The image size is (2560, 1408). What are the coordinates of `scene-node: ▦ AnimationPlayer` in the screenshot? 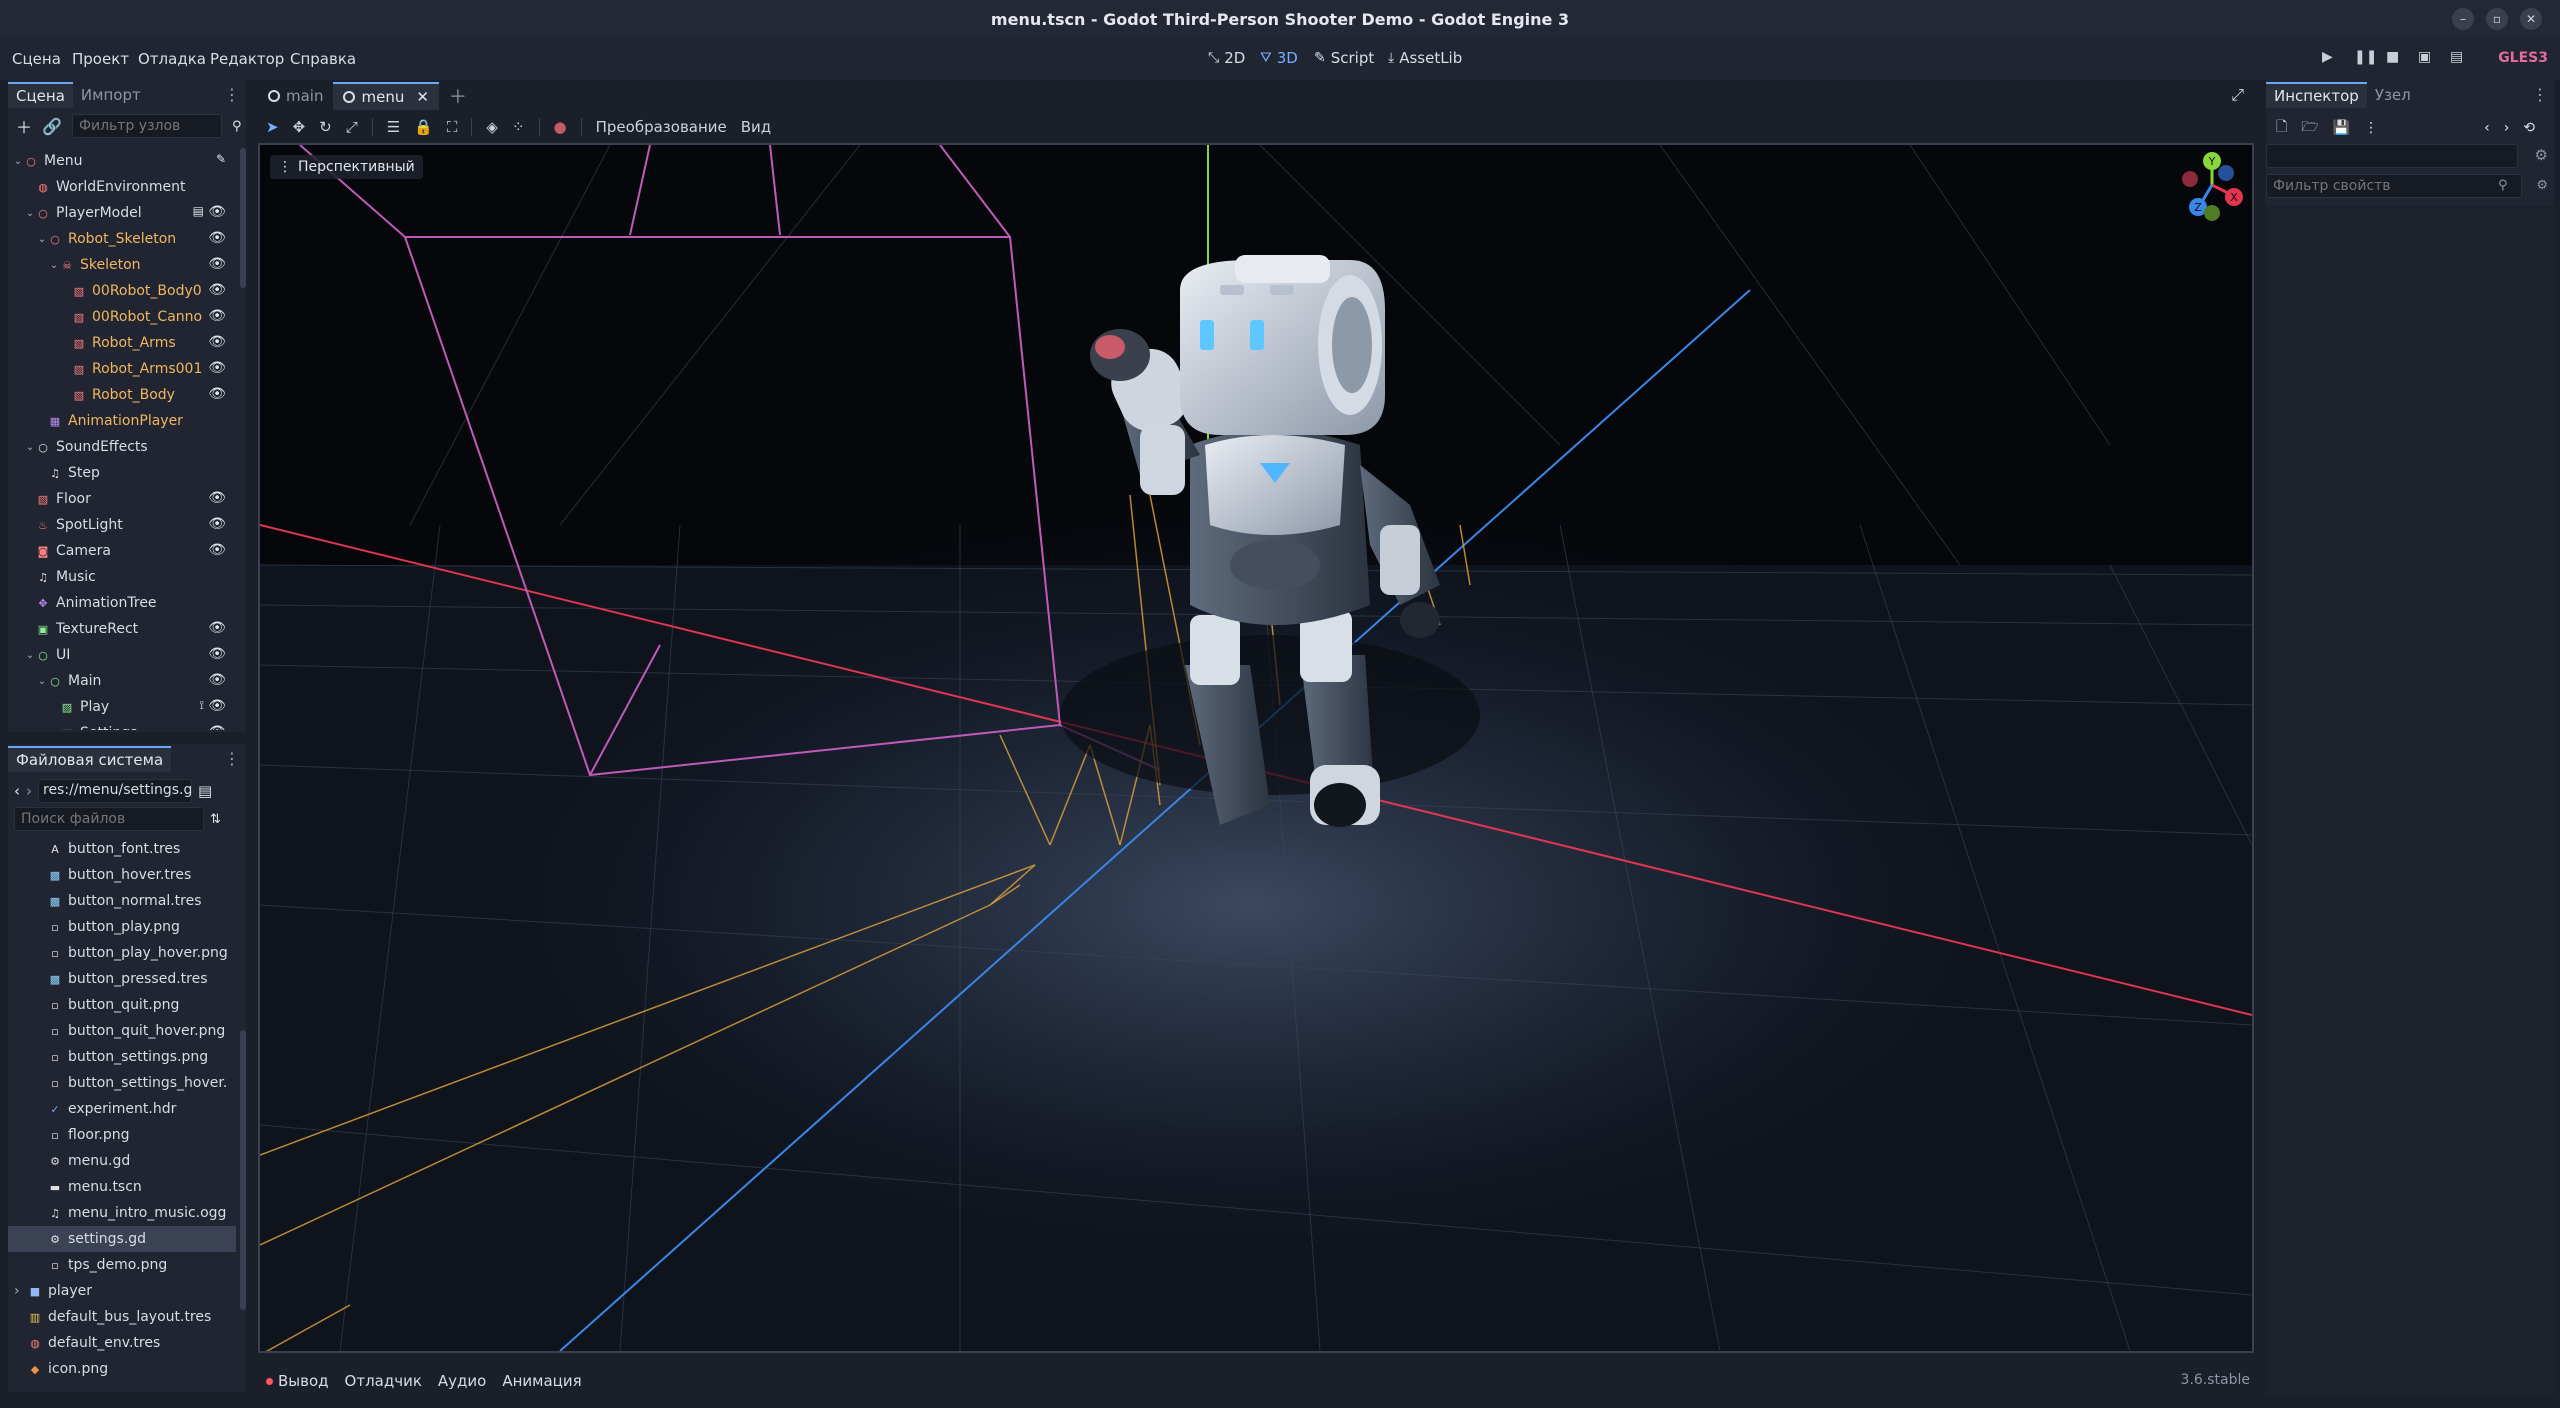 It's located at (121, 421).